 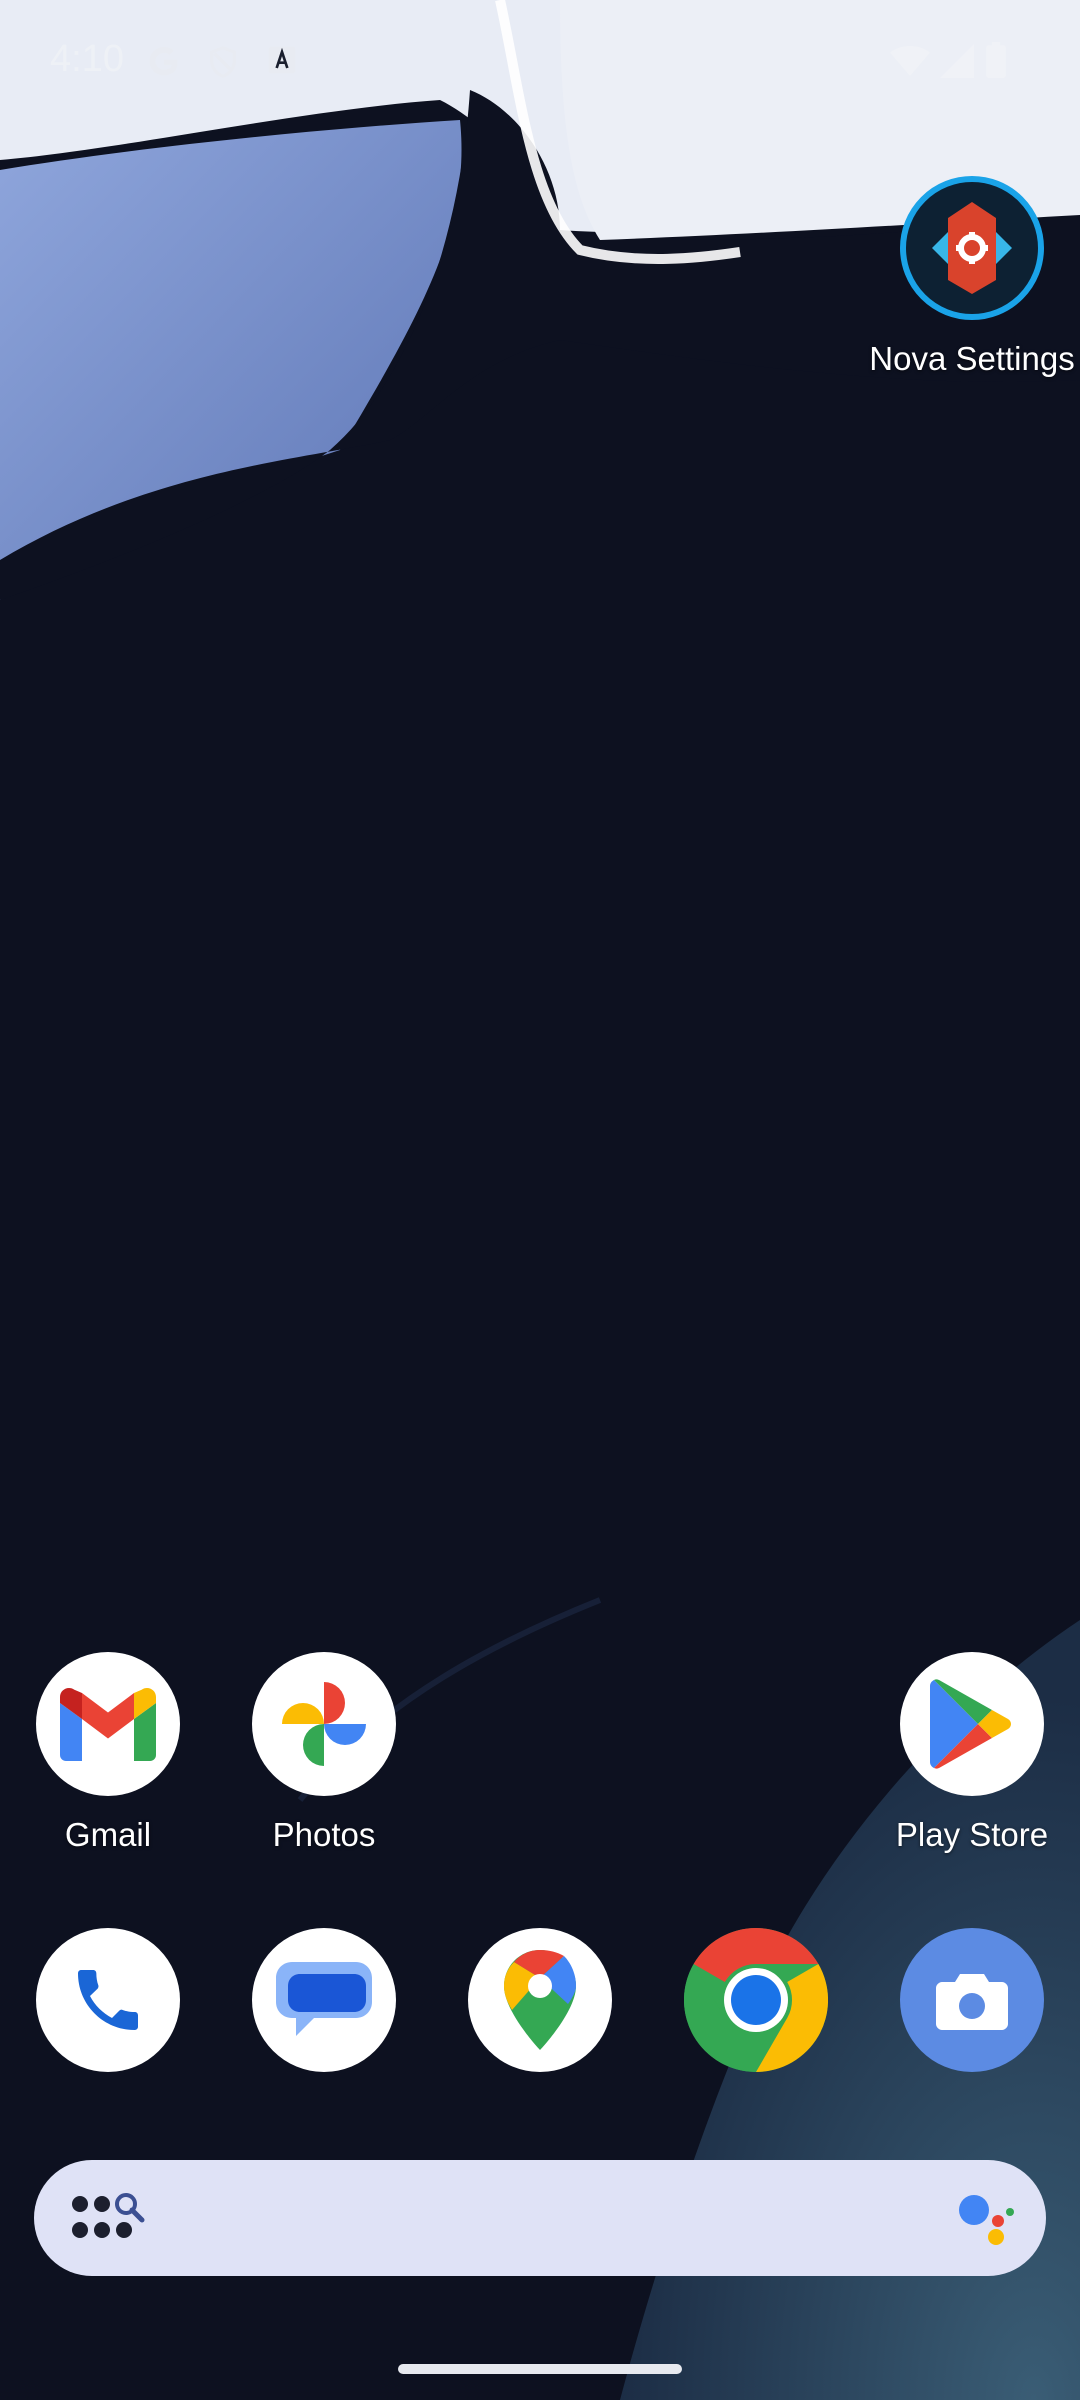 What do you see at coordinates (972, 248) in the screenshot?
I see `nova-settings-icon` at bounding box center [972, 248].